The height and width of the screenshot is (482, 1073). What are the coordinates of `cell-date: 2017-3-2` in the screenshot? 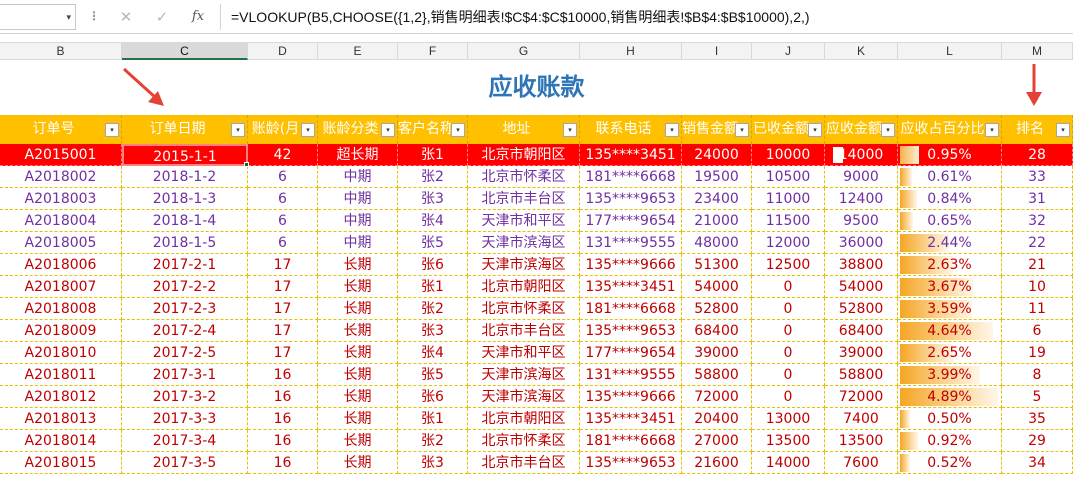 It's located at (185, 397).